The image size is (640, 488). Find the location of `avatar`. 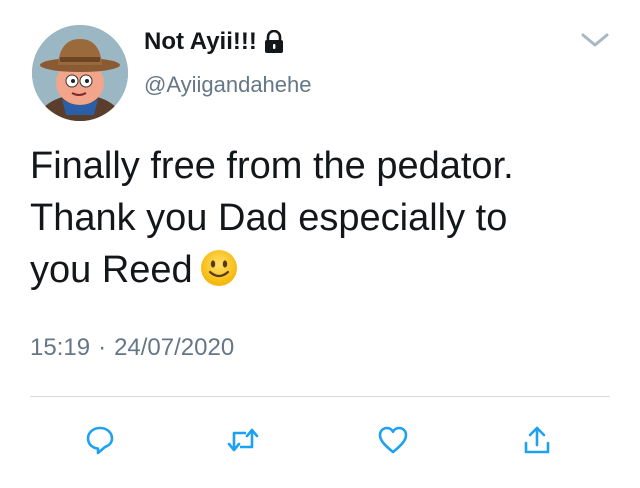

avatar is located at coordinates (80, 73).